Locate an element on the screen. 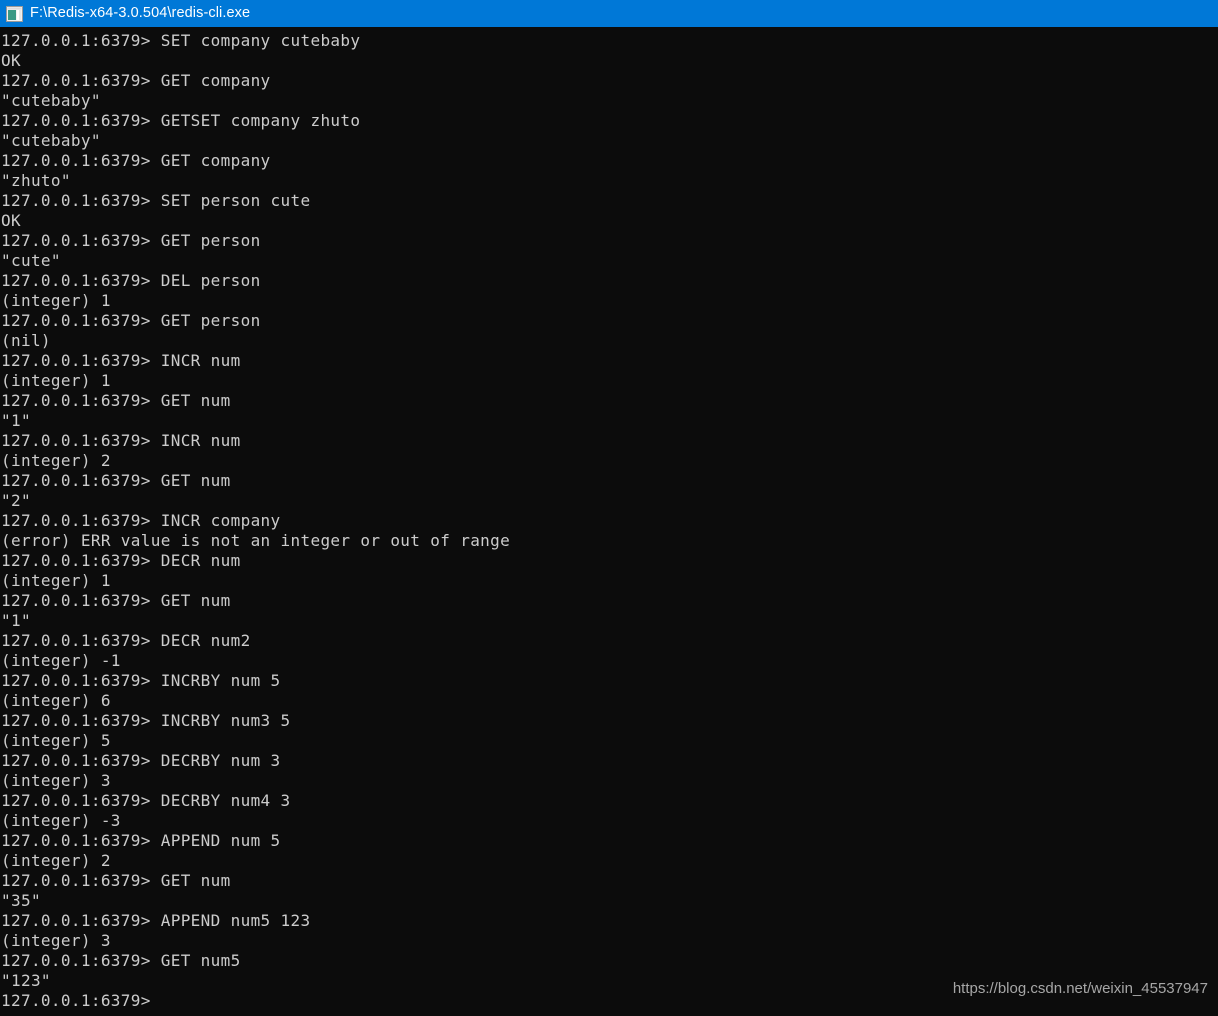 The image size is (1218, 1016). terminal-line: 127.0.0.1:6379> INCRBY num 5 is located at coordinates (141, 680).